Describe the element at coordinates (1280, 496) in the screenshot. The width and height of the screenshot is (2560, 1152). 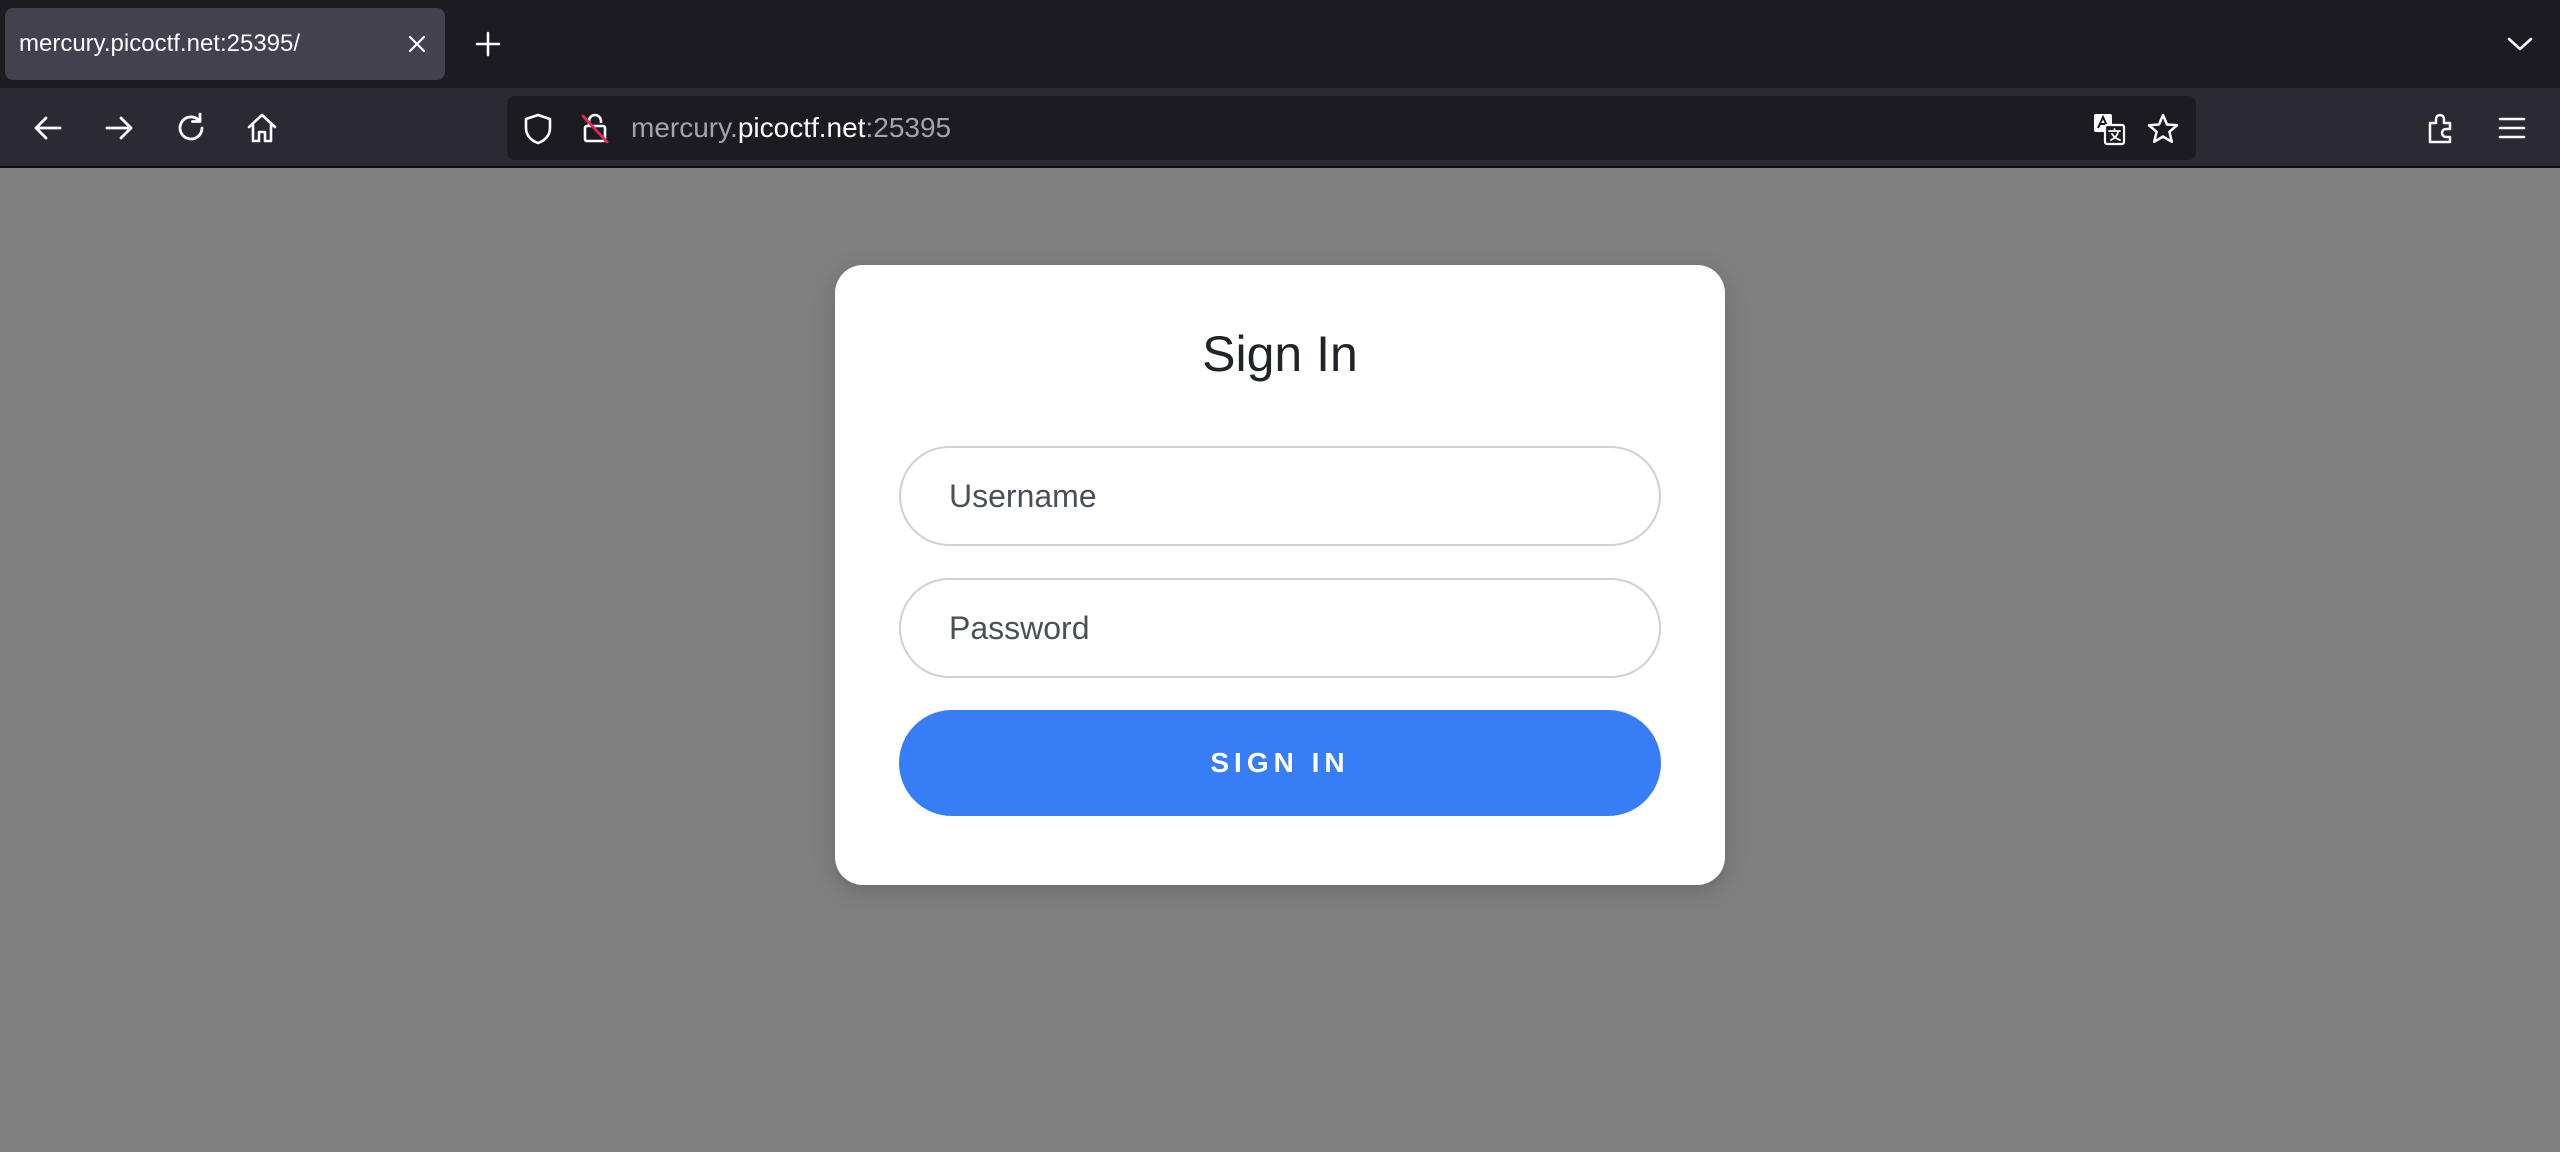
I see `username-input` at that location.